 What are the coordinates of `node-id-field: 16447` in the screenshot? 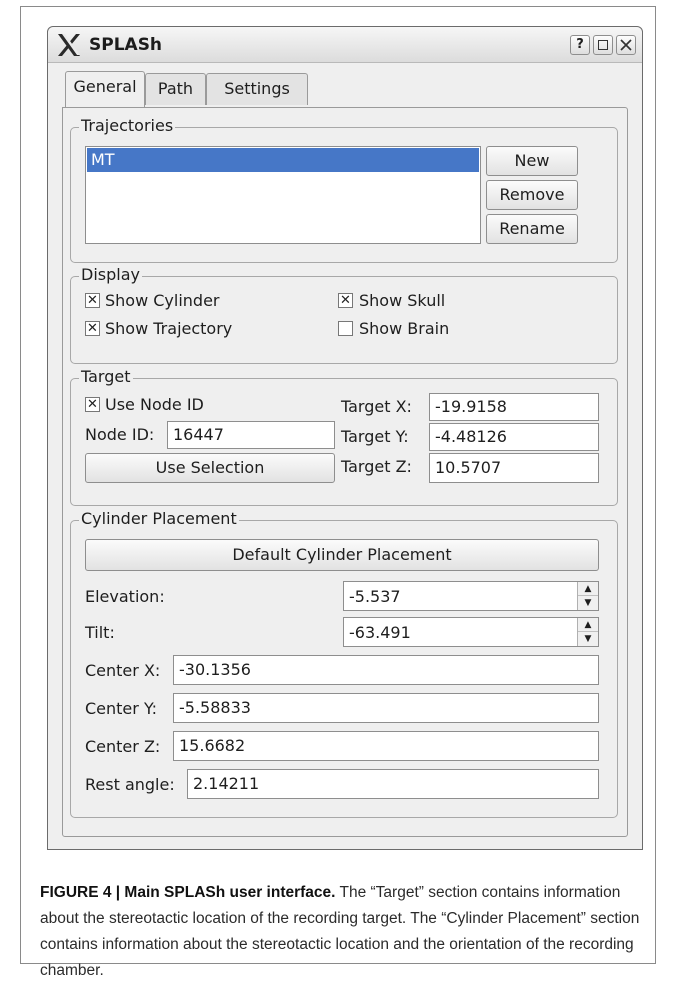 It's located at (251, 435).